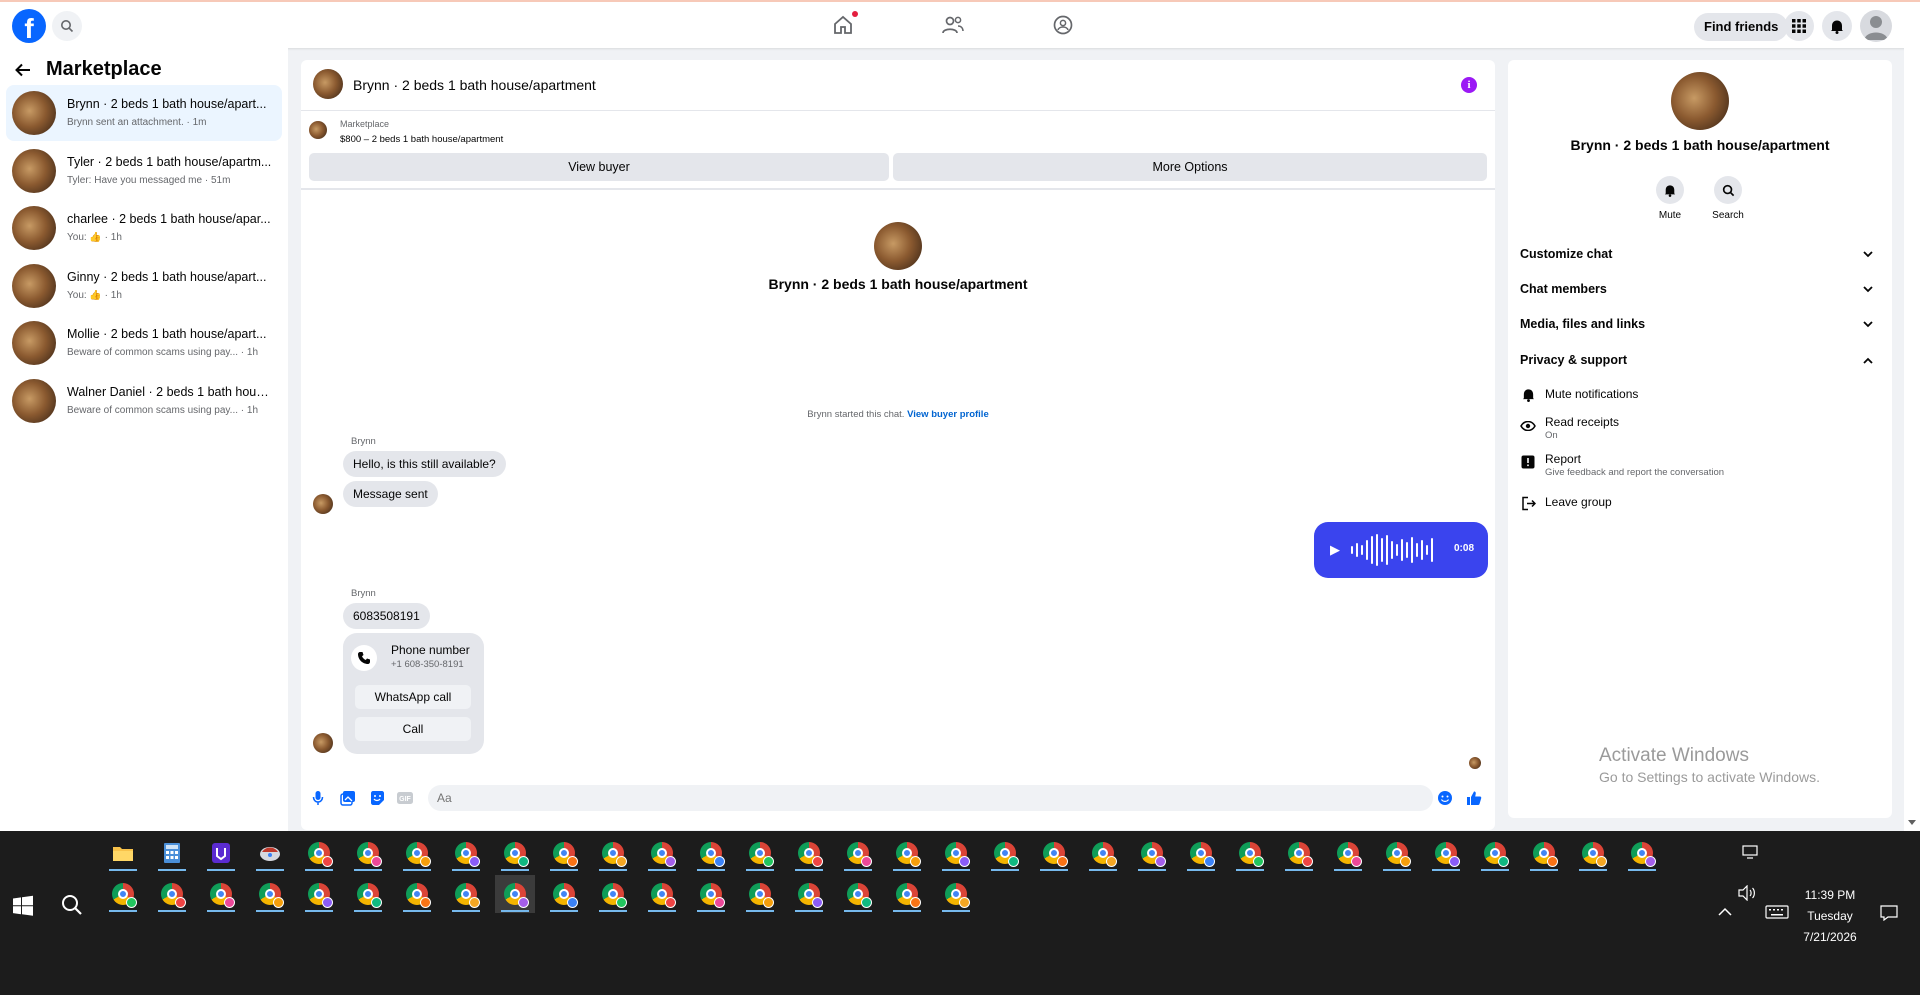 The height and width of the screenshot is (995, 1920). What do you see at coordinates (474, 85) in the screenshot?
I see `chat-title: Brynn · 2 beds 1 bath house/apartment` at bounding box center [474, 85].